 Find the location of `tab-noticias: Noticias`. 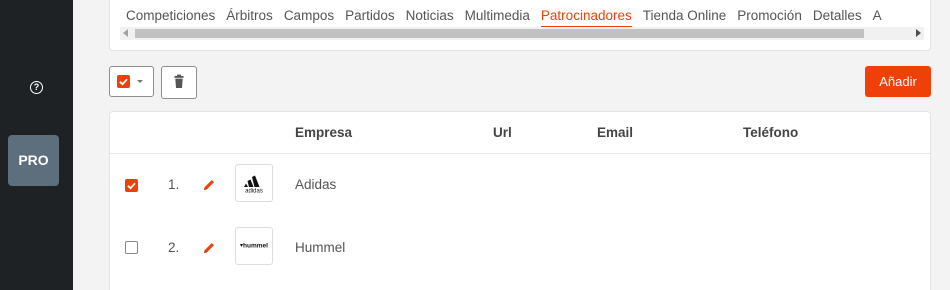

tab-noticias: Noticias is located at coordinates (430, 17).